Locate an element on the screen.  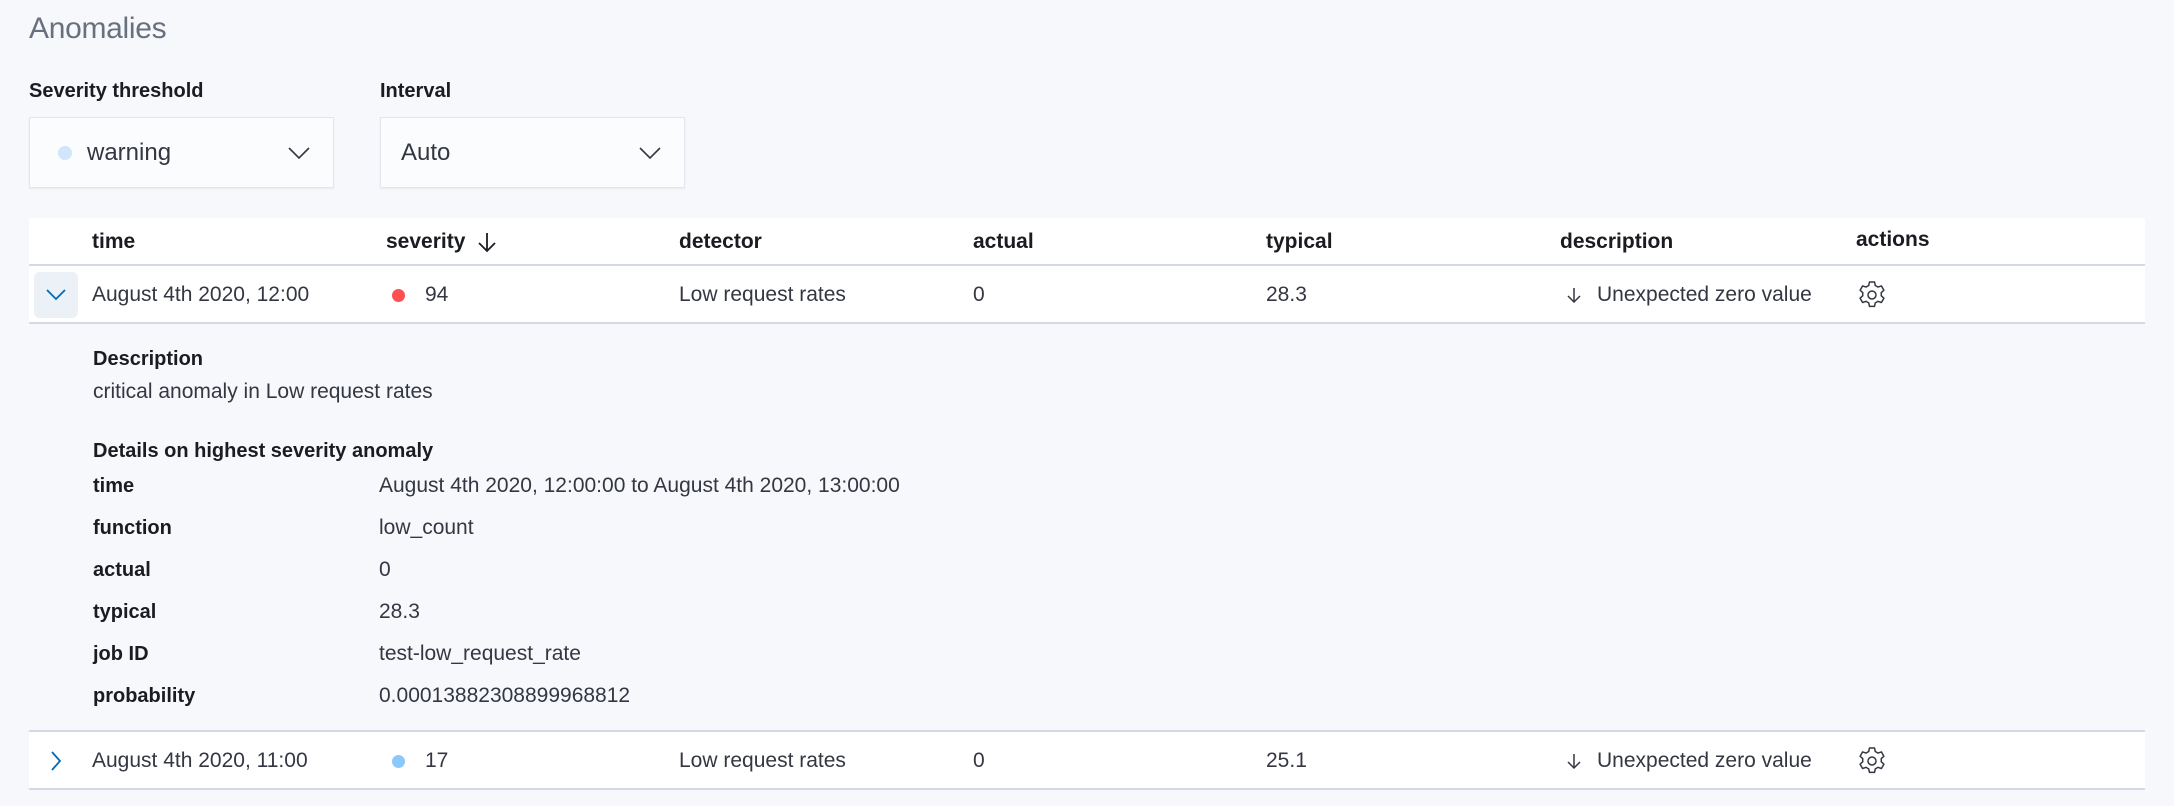
detail-row-job-id: job ID test-low_request_rate is located at coordinates (337, 654).